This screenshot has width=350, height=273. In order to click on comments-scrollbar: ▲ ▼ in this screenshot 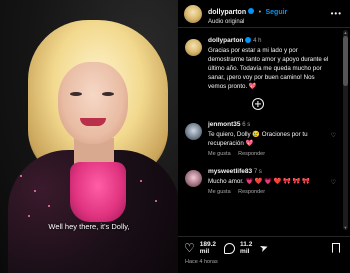, I will do `click(345, 130)`.